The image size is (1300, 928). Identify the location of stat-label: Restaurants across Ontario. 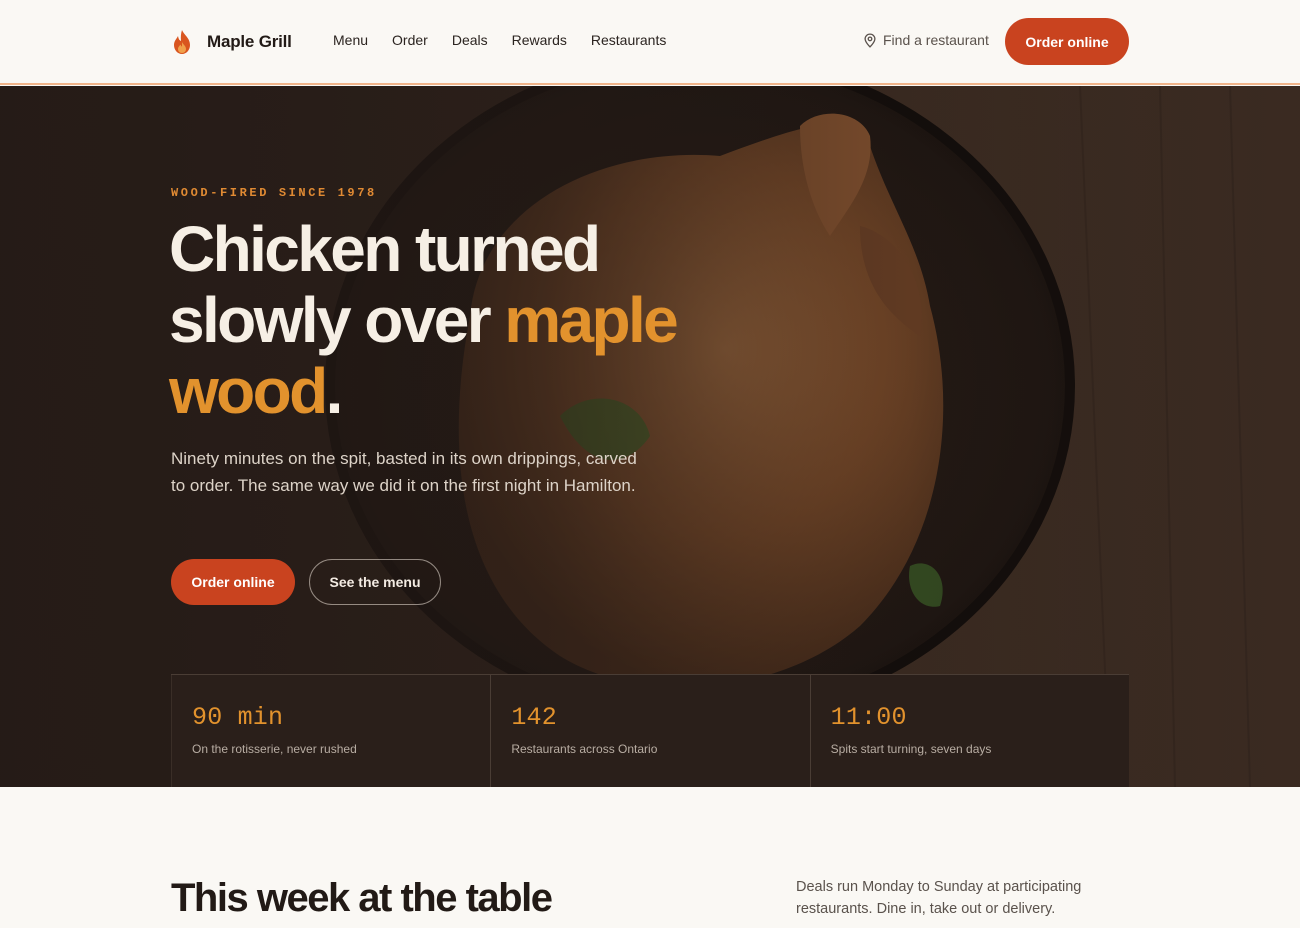
(584, 749).